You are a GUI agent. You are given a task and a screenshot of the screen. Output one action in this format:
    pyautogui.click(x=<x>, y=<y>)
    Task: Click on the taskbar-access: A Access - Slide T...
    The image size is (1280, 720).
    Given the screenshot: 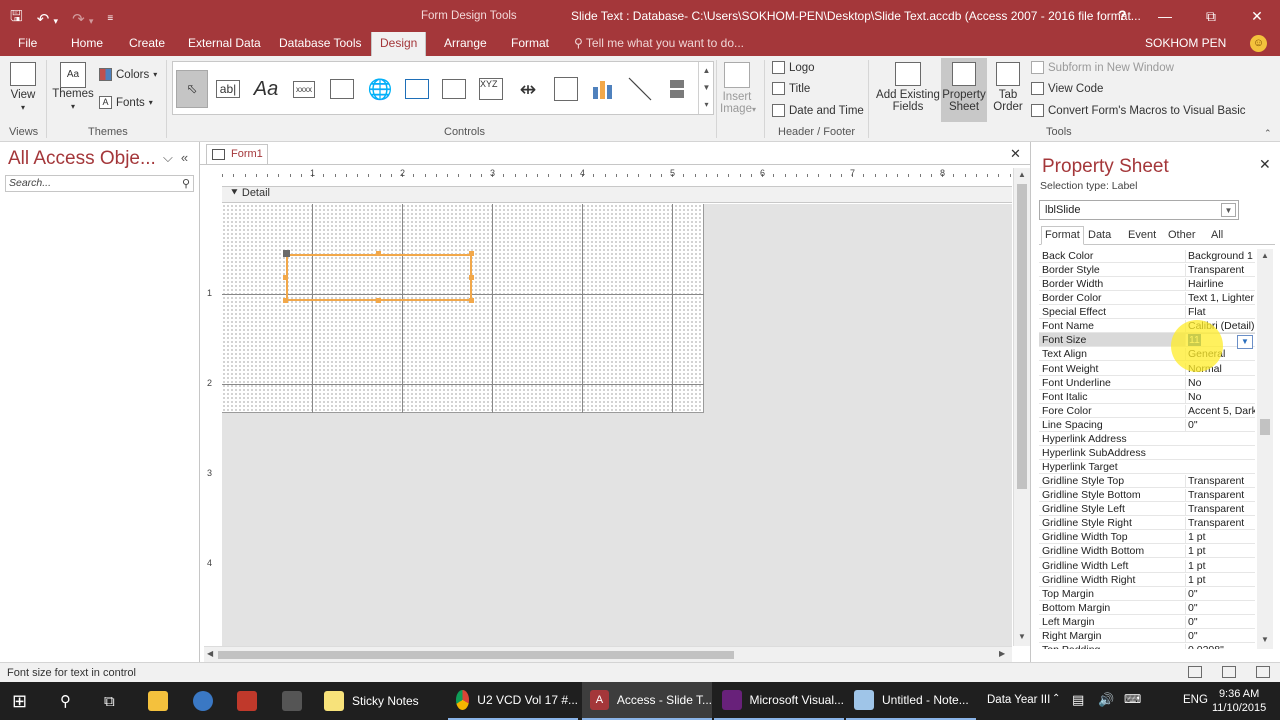 What is the action you would take?
    pyautogui.click(x=647, y=701)
    